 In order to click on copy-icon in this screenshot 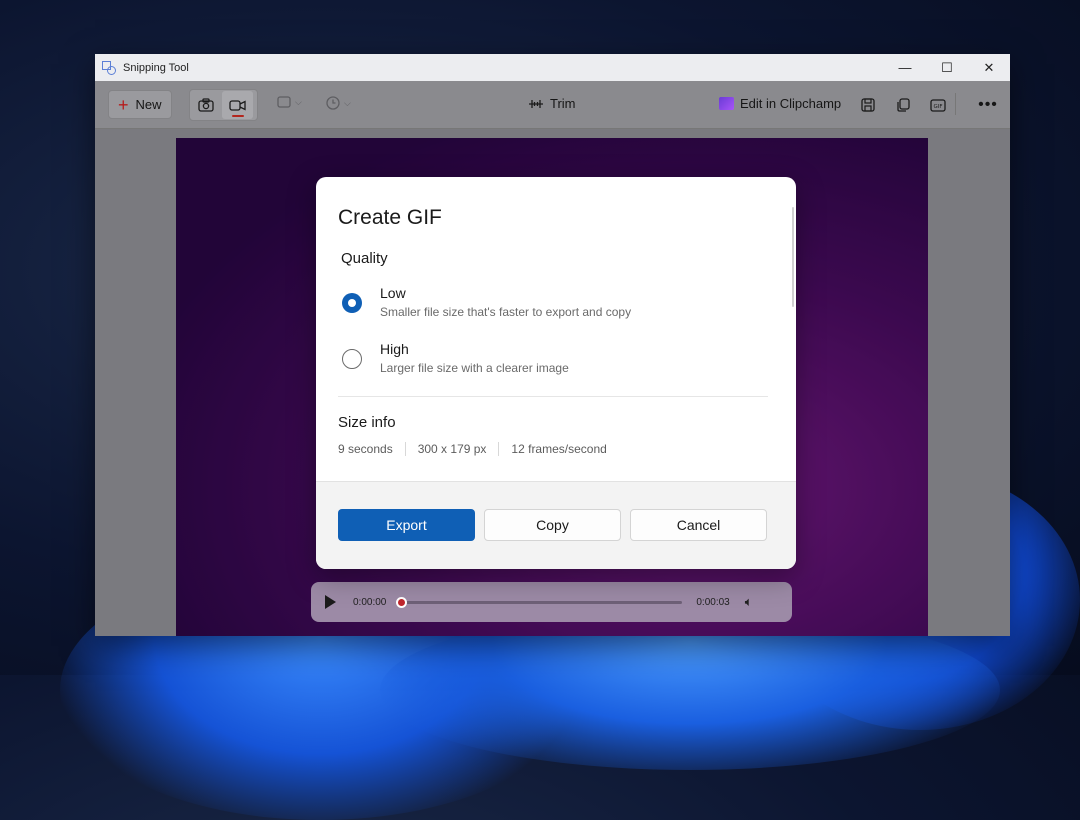, I will do `click(903, 105)`.